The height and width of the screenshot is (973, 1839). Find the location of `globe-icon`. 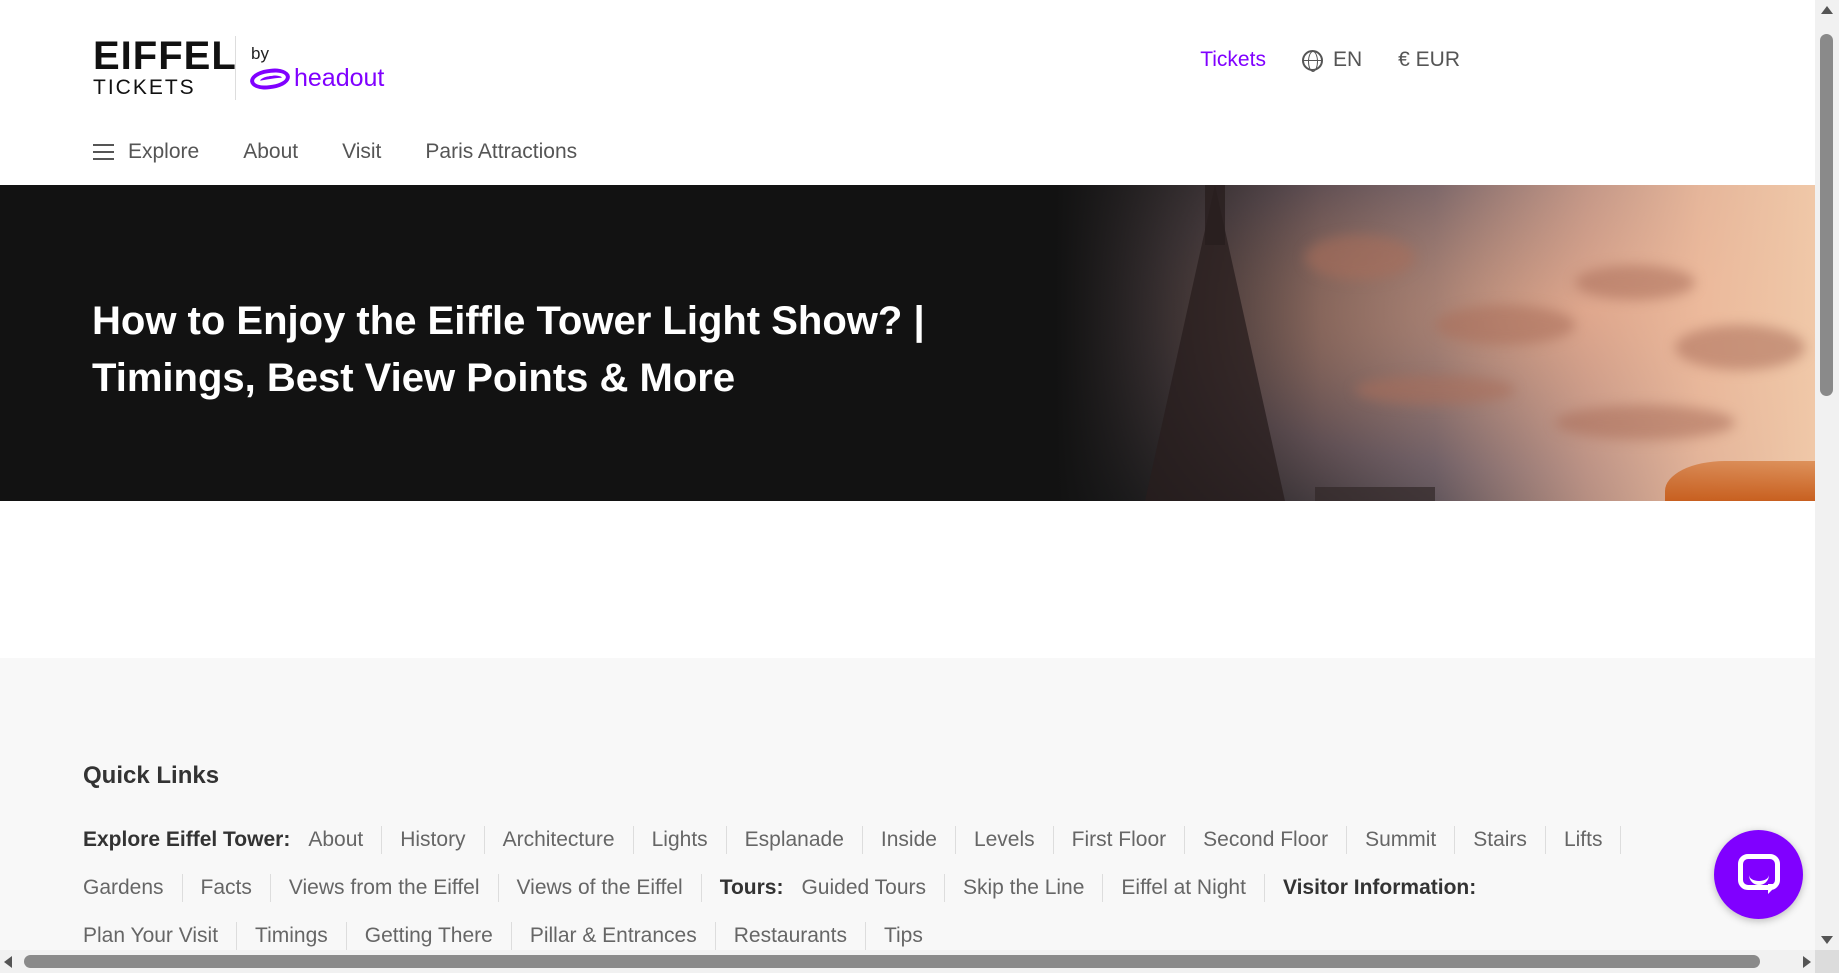

globe-icon is located at coordinates (1312, 60).